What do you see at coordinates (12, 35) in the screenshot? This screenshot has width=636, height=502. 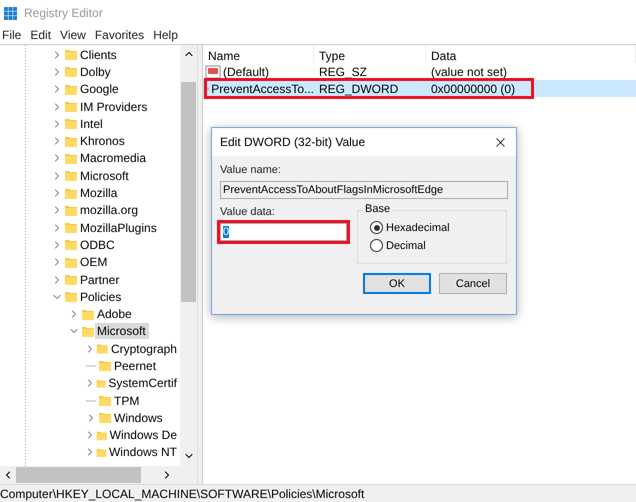 I see `menu-item: File` at bounding box center [12, 35].